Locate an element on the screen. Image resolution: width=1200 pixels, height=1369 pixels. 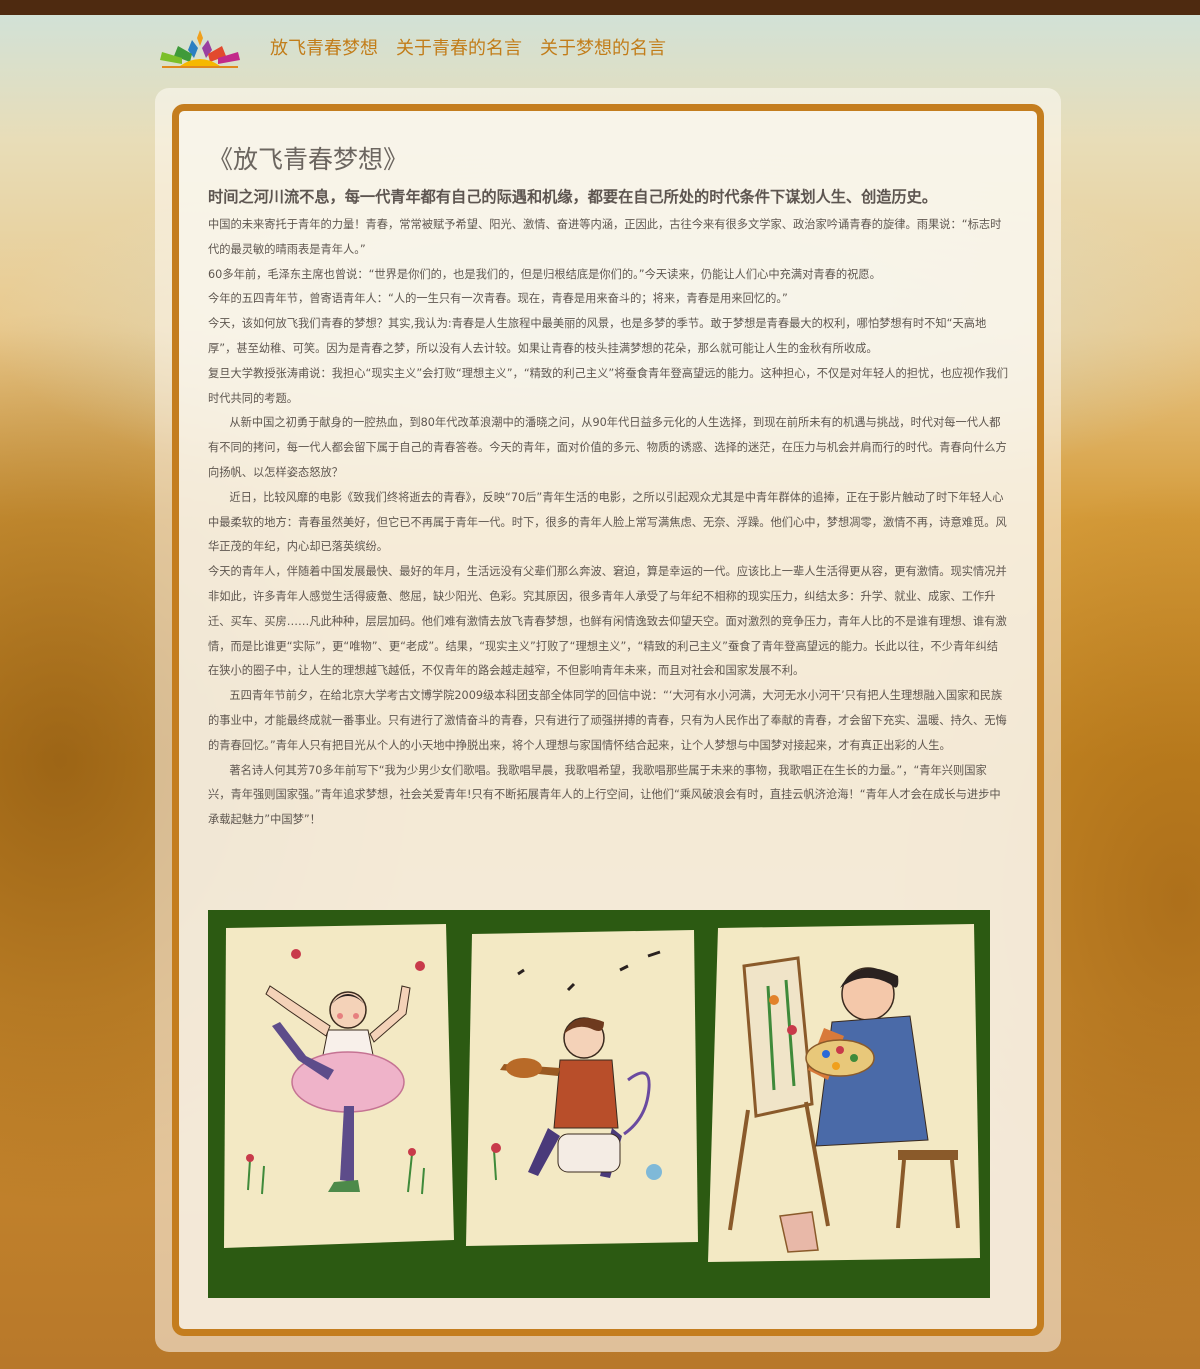
article-title: 《放飞青春梦想》 is located at coordinates (308, 159).